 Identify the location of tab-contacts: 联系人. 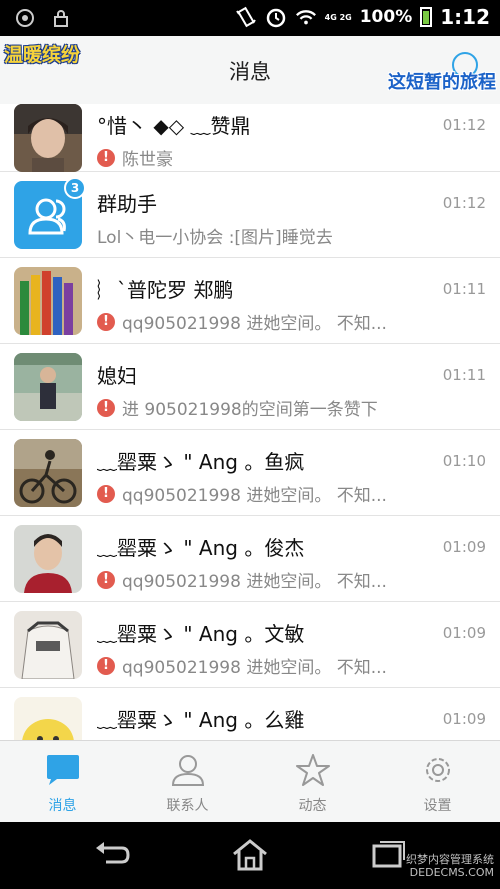
(187, 781).